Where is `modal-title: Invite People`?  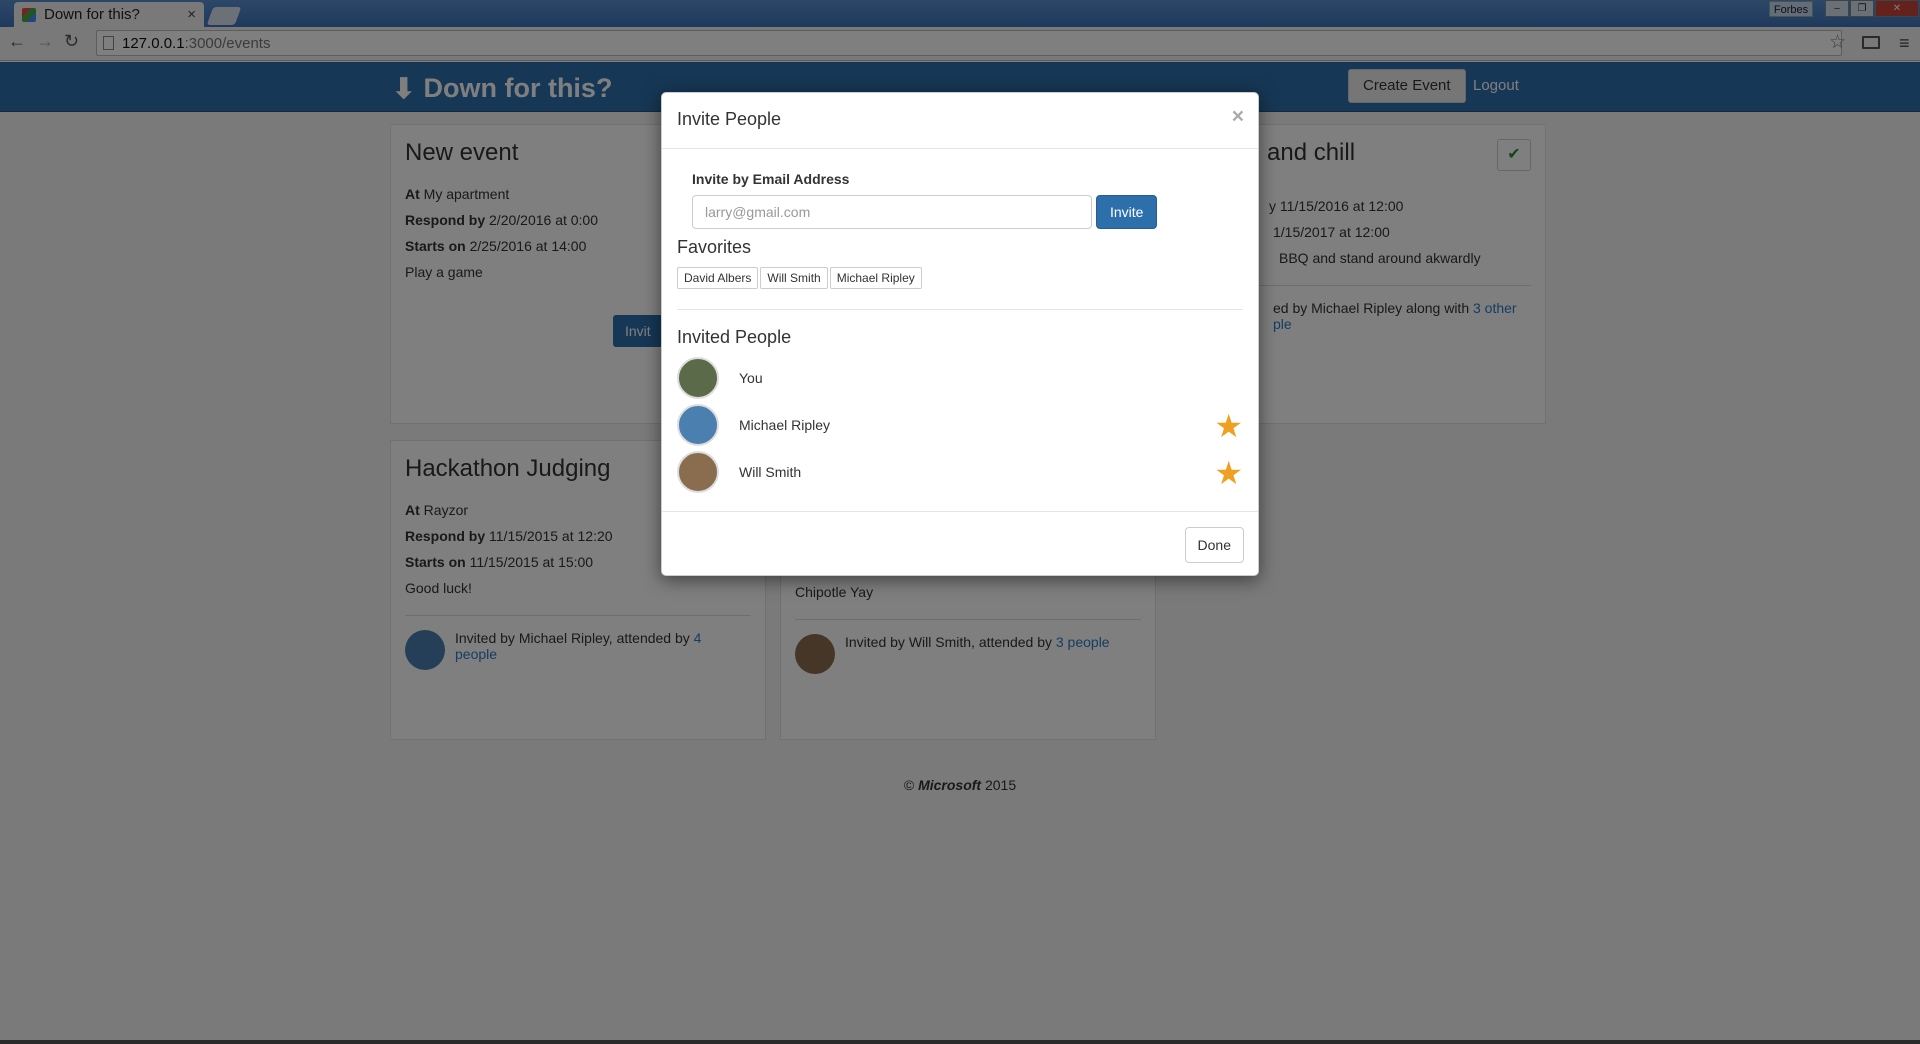
modal-title: Invite People is located at coordinates (729, 119).